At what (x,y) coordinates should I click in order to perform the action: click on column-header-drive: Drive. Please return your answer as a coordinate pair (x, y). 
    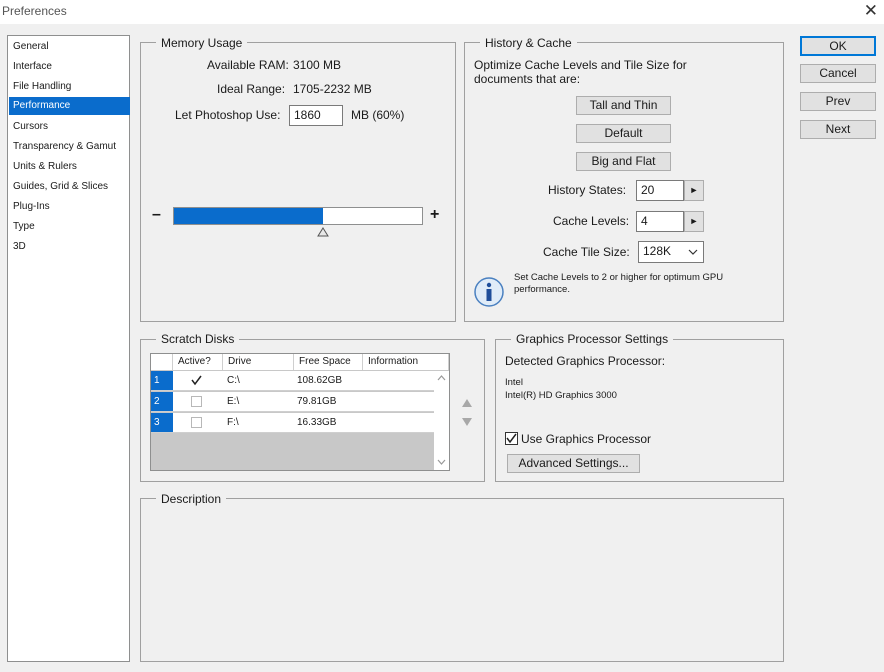
    Looking at the image, I should click on (258, 362).